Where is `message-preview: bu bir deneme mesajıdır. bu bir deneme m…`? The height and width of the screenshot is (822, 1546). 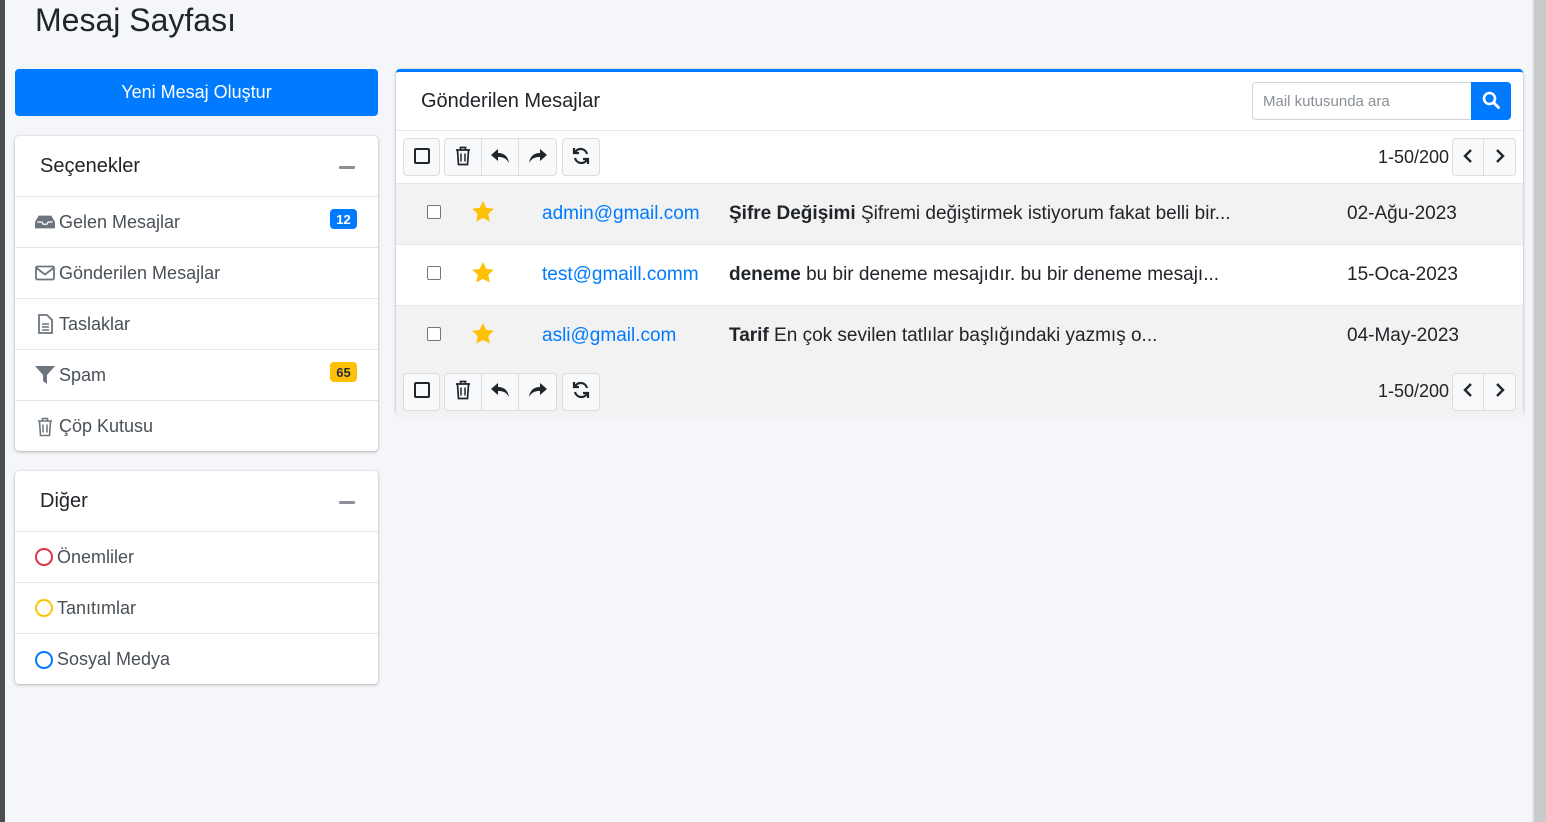 message-preview: bu bir deneme mesajıdır. bu bir deneme m… is located at coordinates (1013, 274).